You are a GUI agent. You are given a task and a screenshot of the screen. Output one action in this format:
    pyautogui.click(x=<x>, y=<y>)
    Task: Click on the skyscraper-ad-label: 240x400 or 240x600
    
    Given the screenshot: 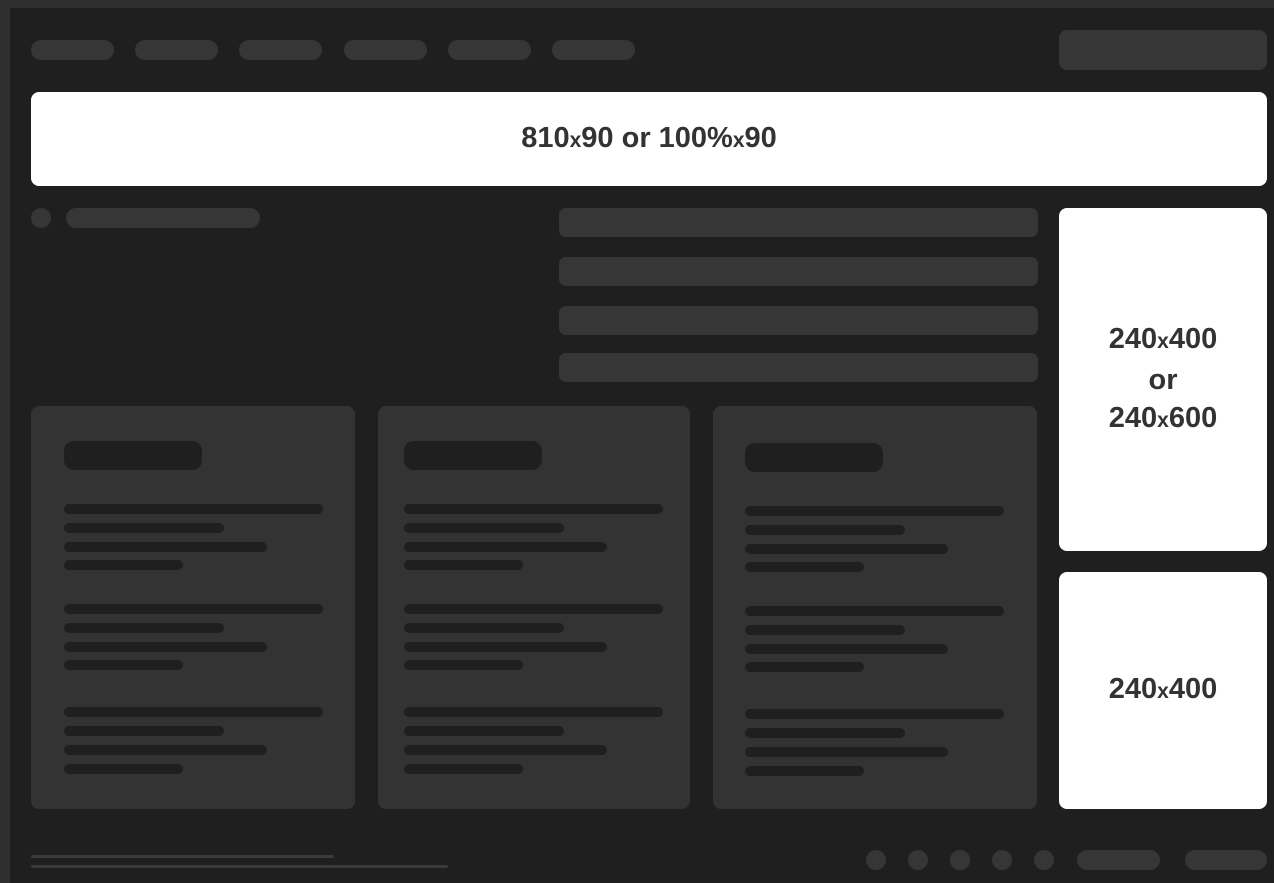 What is the action you would take?
    pyautogui.click(x=1163, y=378)
    